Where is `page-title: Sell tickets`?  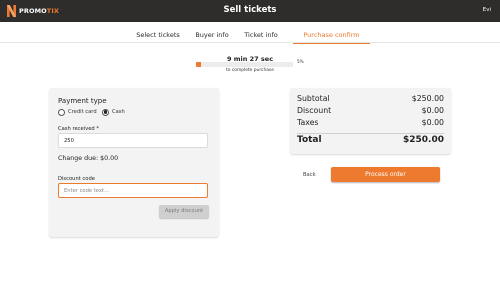 page-title: Sell tickets is located at coordinates (250, 10).